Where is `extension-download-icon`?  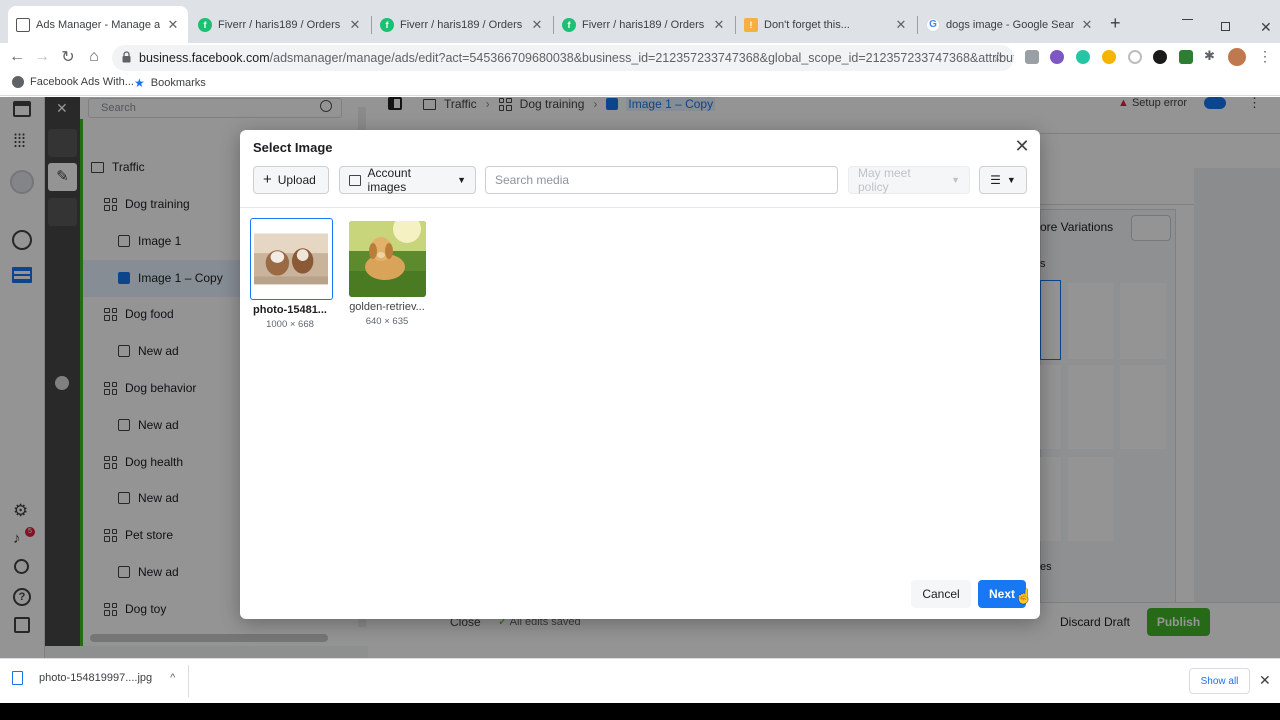 extension-download-icon is located at coordinates (1186, 57).